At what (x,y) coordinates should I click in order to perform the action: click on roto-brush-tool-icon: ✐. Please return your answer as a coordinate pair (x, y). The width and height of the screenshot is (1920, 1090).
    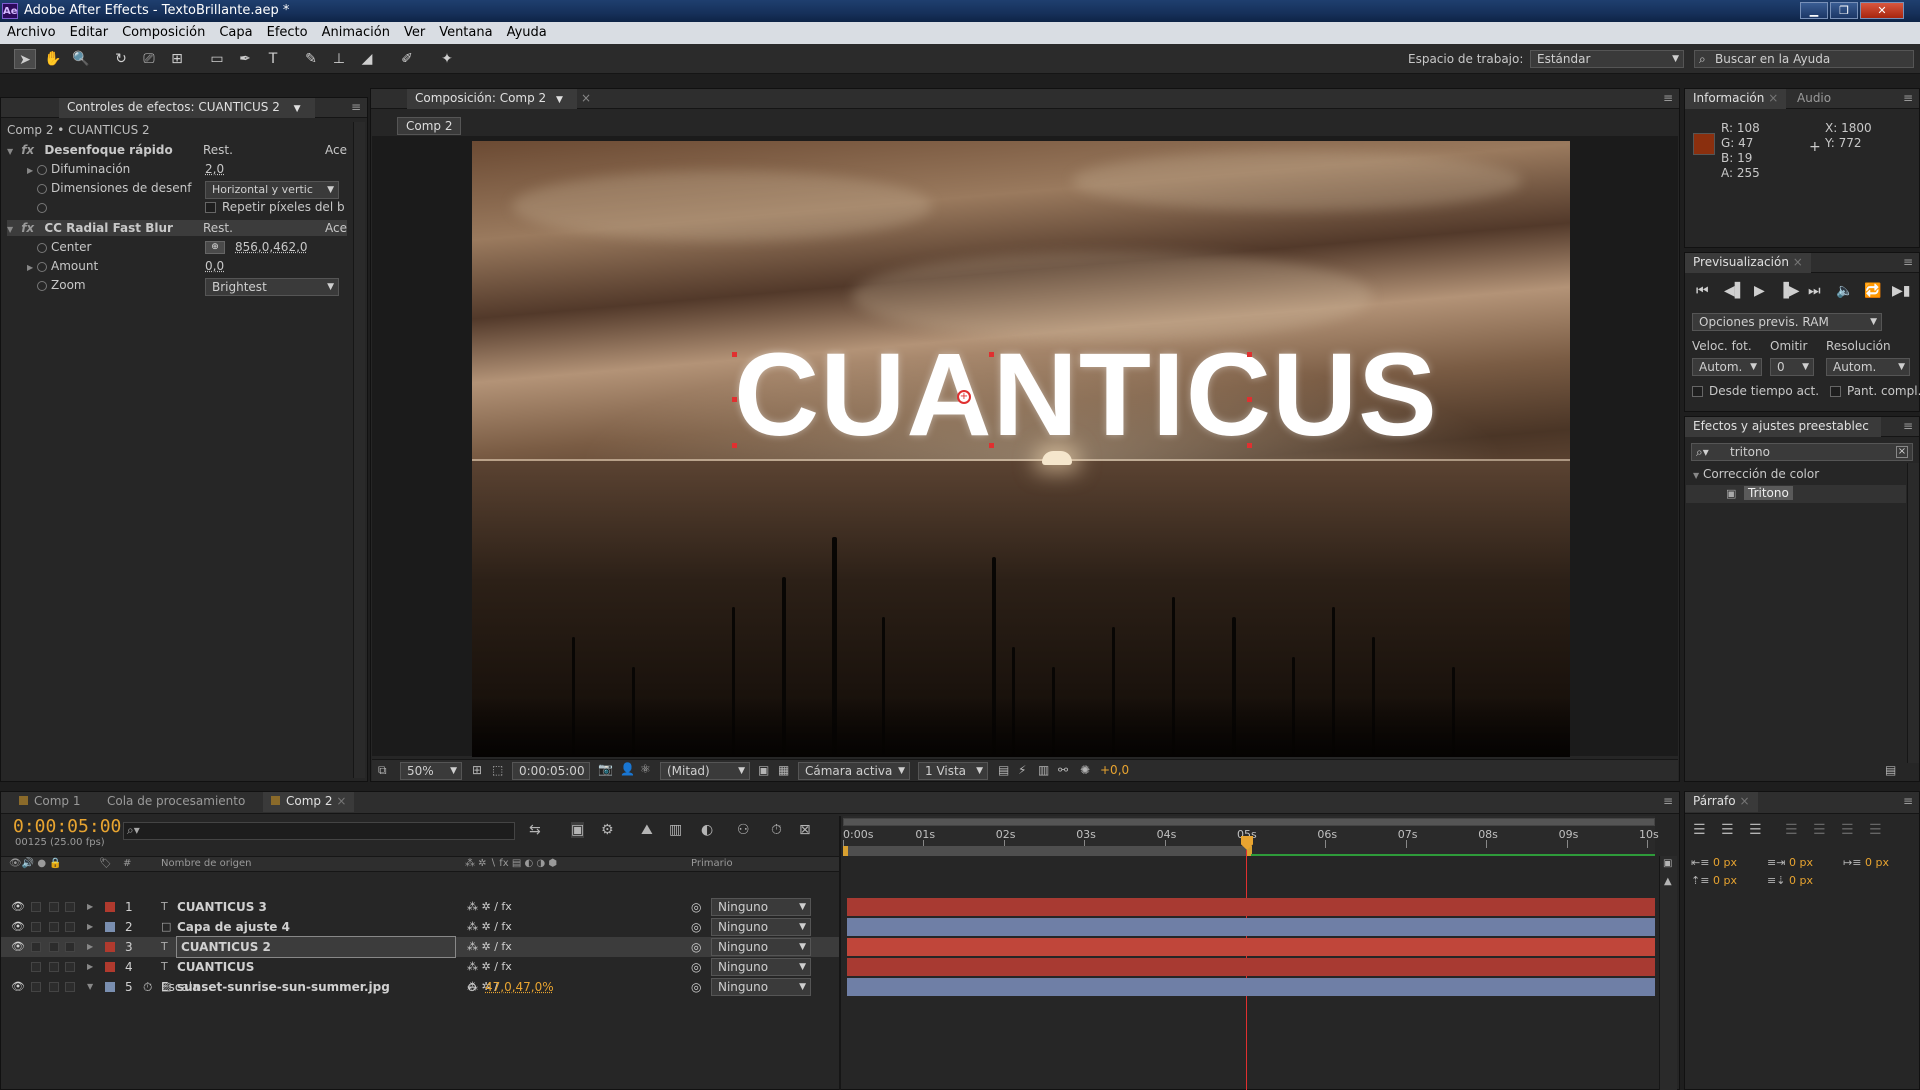
    Looking at the image, I should click on (407, 59).